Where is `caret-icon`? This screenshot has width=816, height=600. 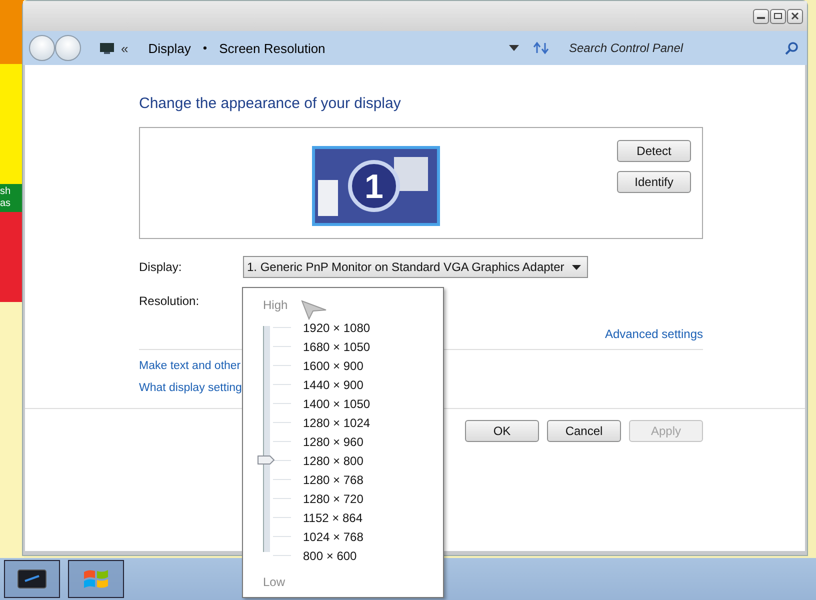
caret-icon is located at coordinates (577, 267).